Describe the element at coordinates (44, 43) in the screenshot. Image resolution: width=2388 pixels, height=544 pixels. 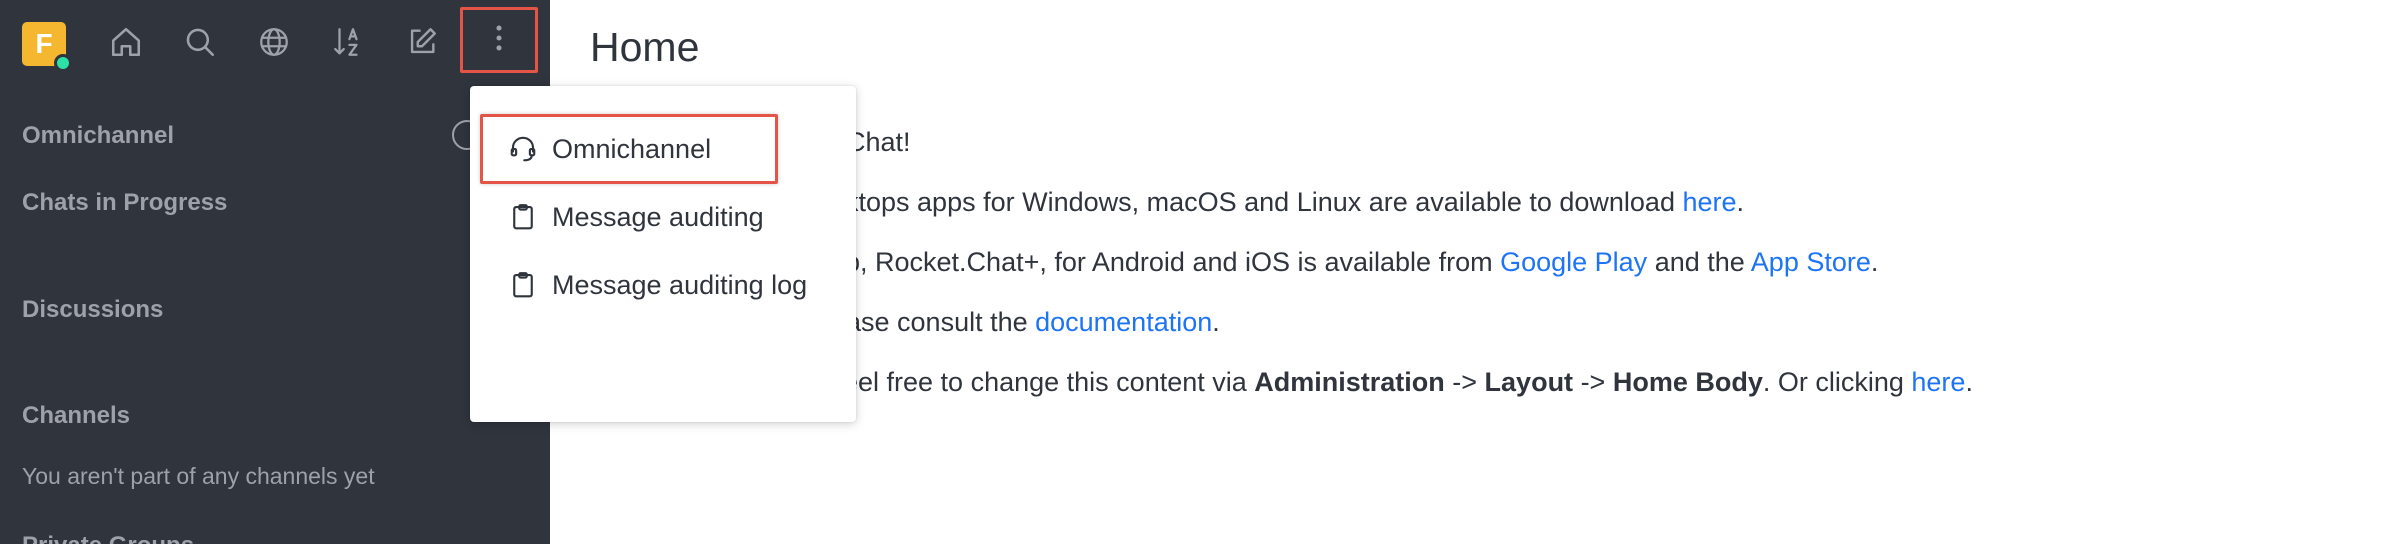
I see `avatar-letter: F` at that location.